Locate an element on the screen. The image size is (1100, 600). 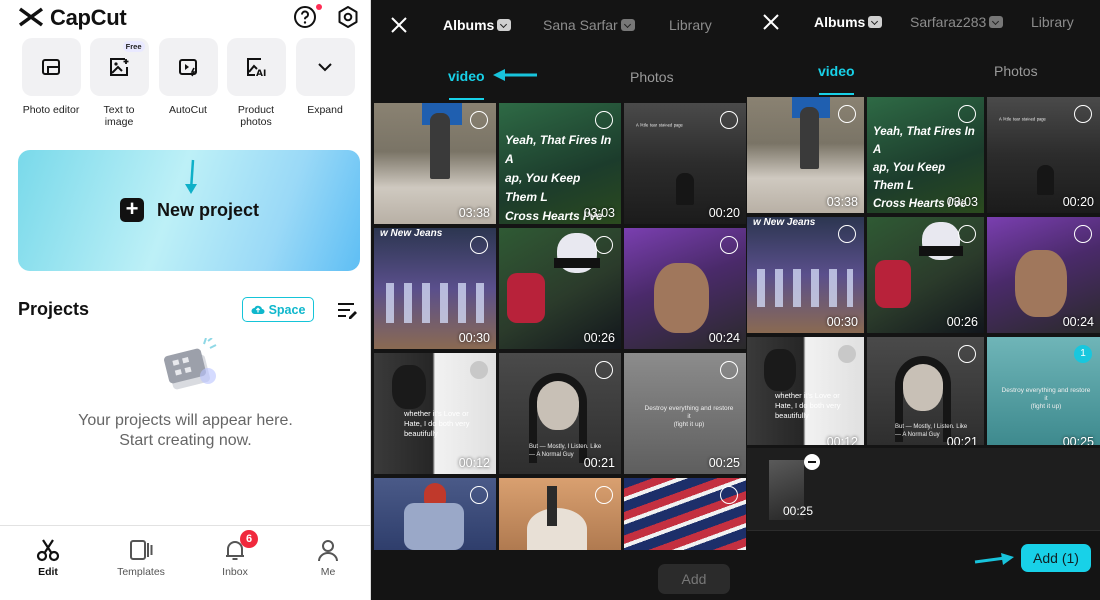
tool-label: AutoCut is located at coordinates (188, 110).